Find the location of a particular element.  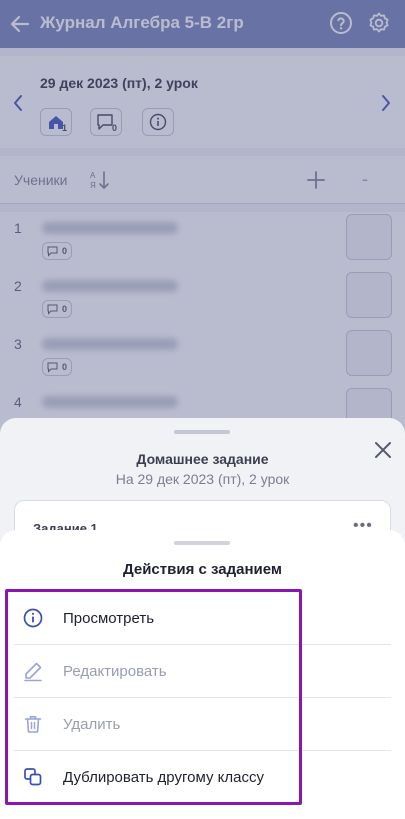

homework-title: Домашнее задание is located at coordinates (202, 459).